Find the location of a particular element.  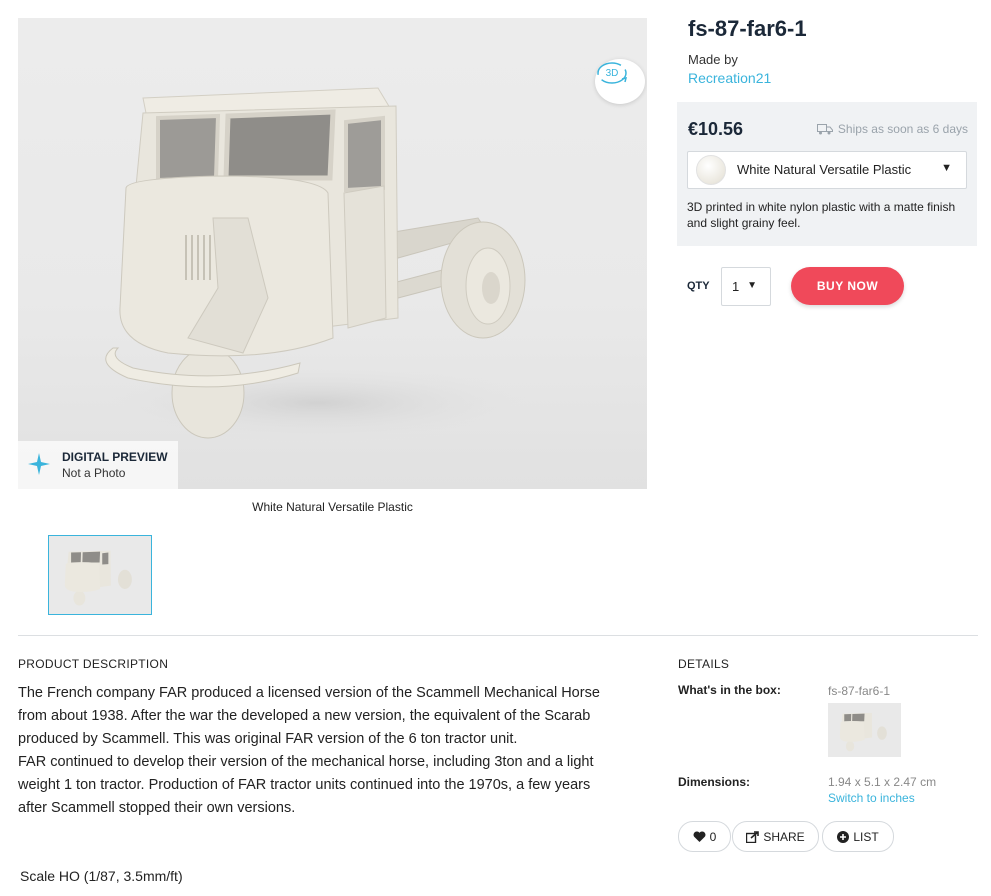

author-link: Recreation21 is located at coordinates (729, 78).